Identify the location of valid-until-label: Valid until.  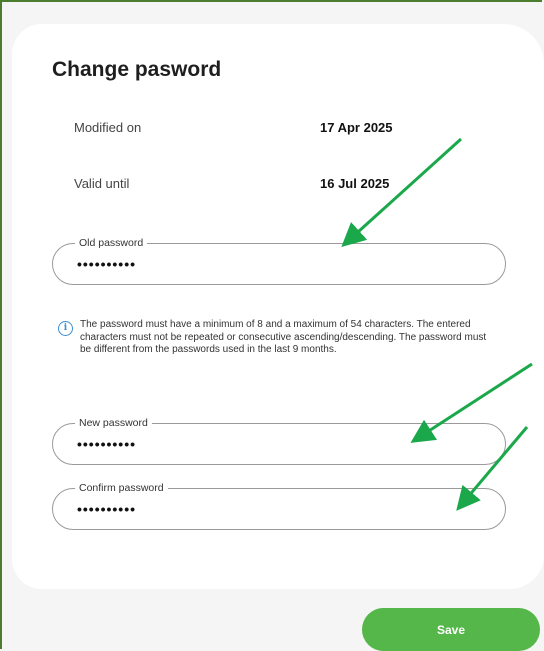
(102, 183).